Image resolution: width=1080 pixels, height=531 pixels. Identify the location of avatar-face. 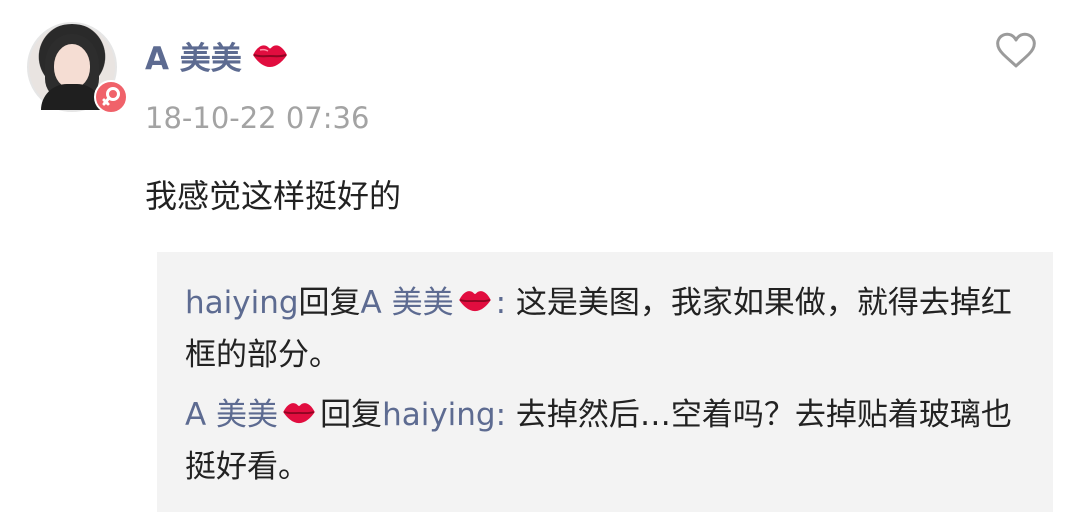
(72, 66).